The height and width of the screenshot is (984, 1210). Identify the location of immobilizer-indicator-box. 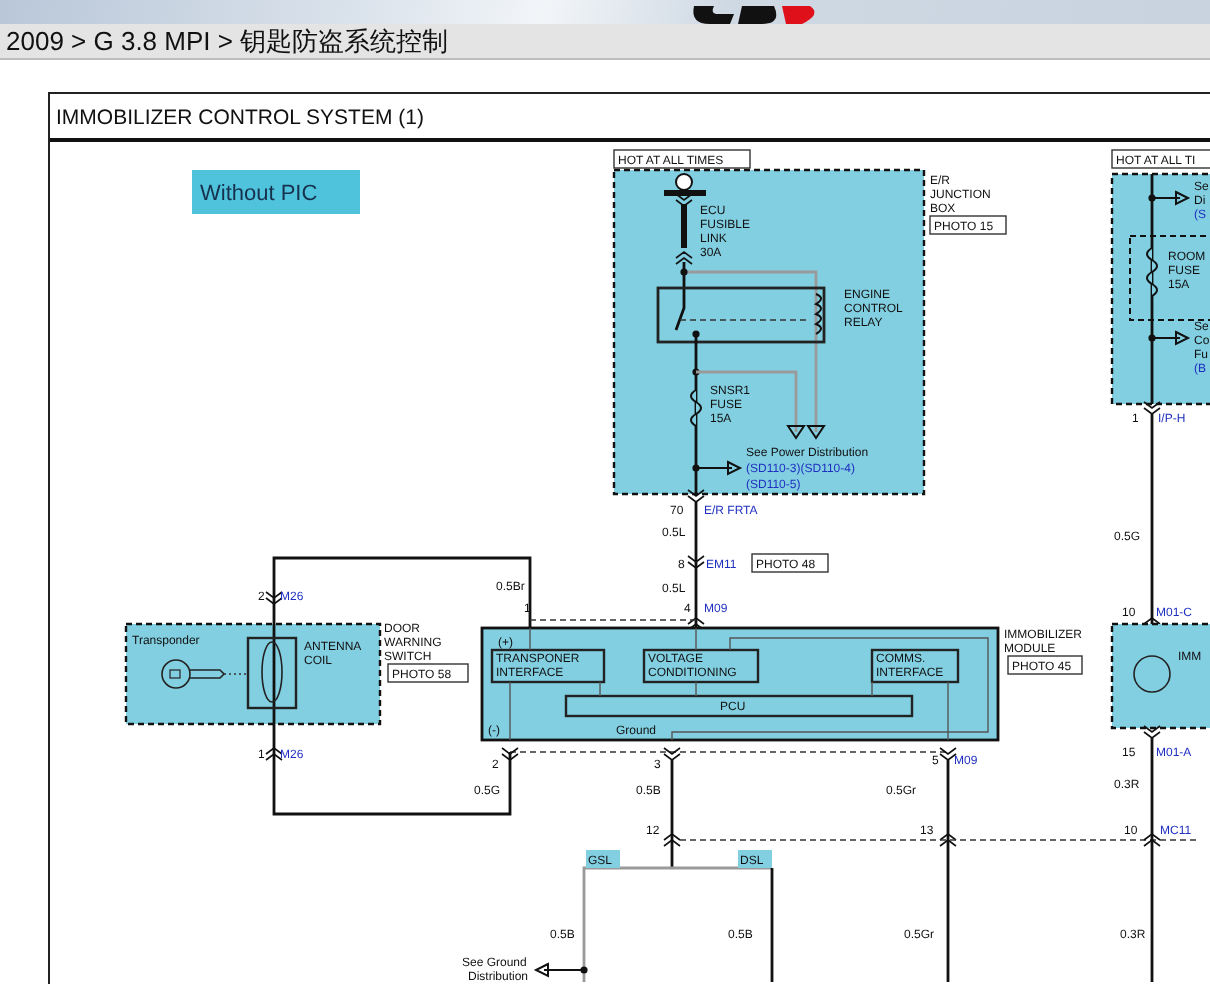
(1160, 676).